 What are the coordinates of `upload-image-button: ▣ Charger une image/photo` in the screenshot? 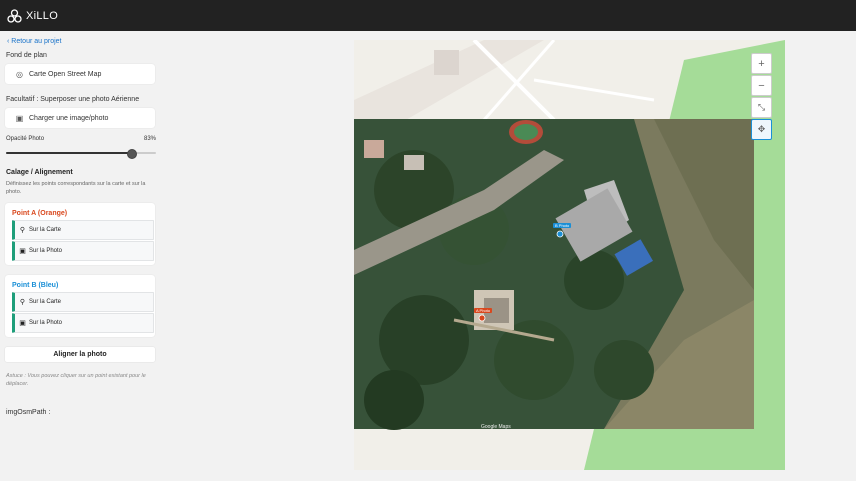 It's located at (80, 118).